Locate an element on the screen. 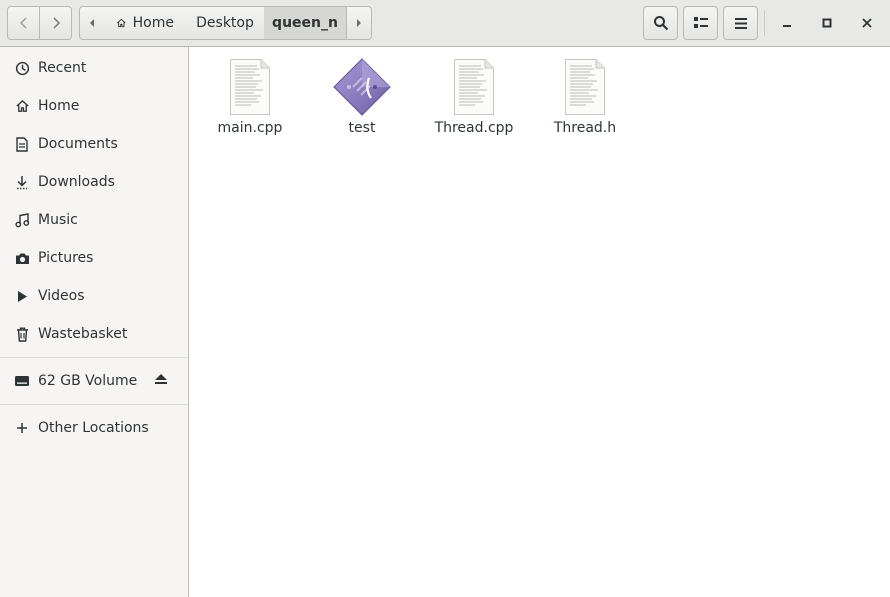 The width and height of the screenshot is (890, 597). file-item: test is located at coordinates (362, 102).